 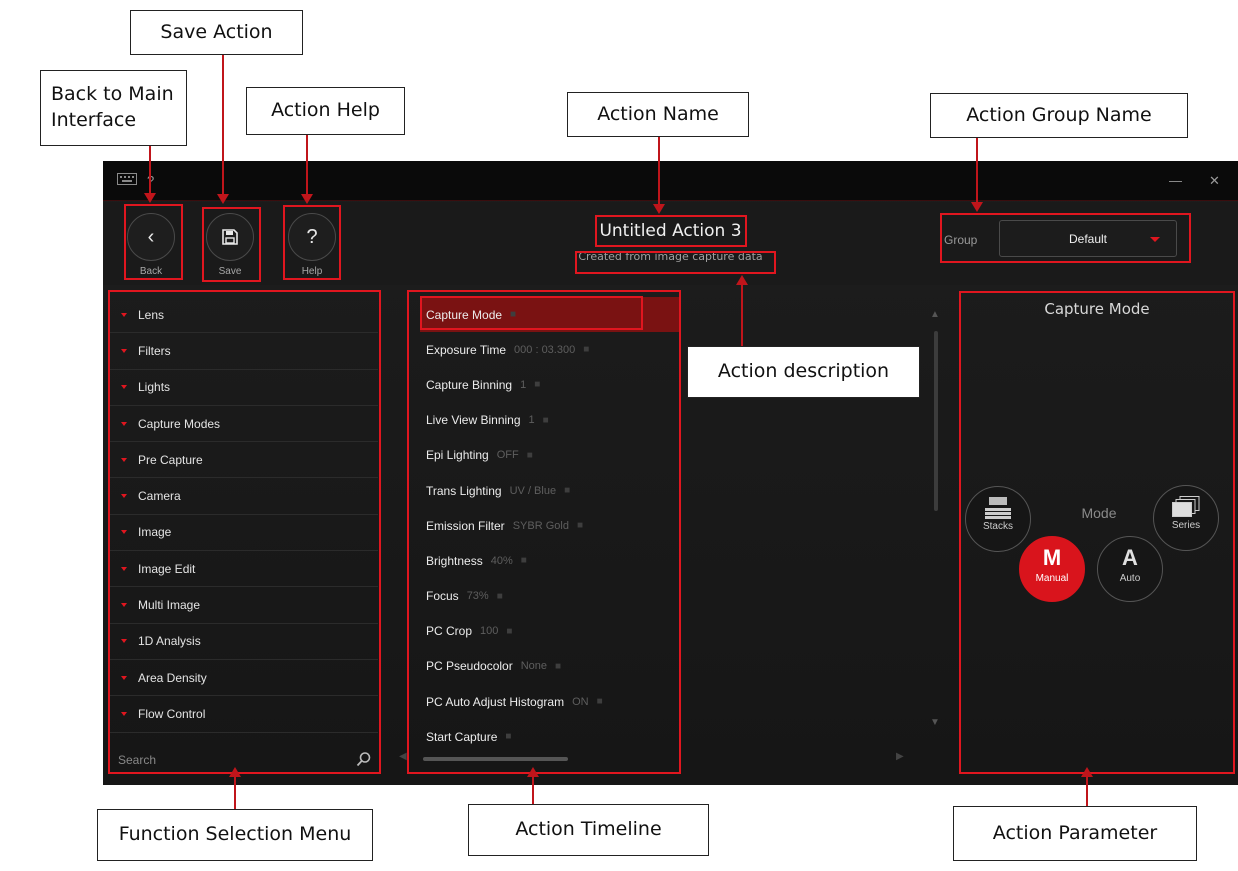 What do you see at coordinates (172, 713) in the screenshot?
I see `menu-item-label: Flow Control` at bounding box center [172, 713].